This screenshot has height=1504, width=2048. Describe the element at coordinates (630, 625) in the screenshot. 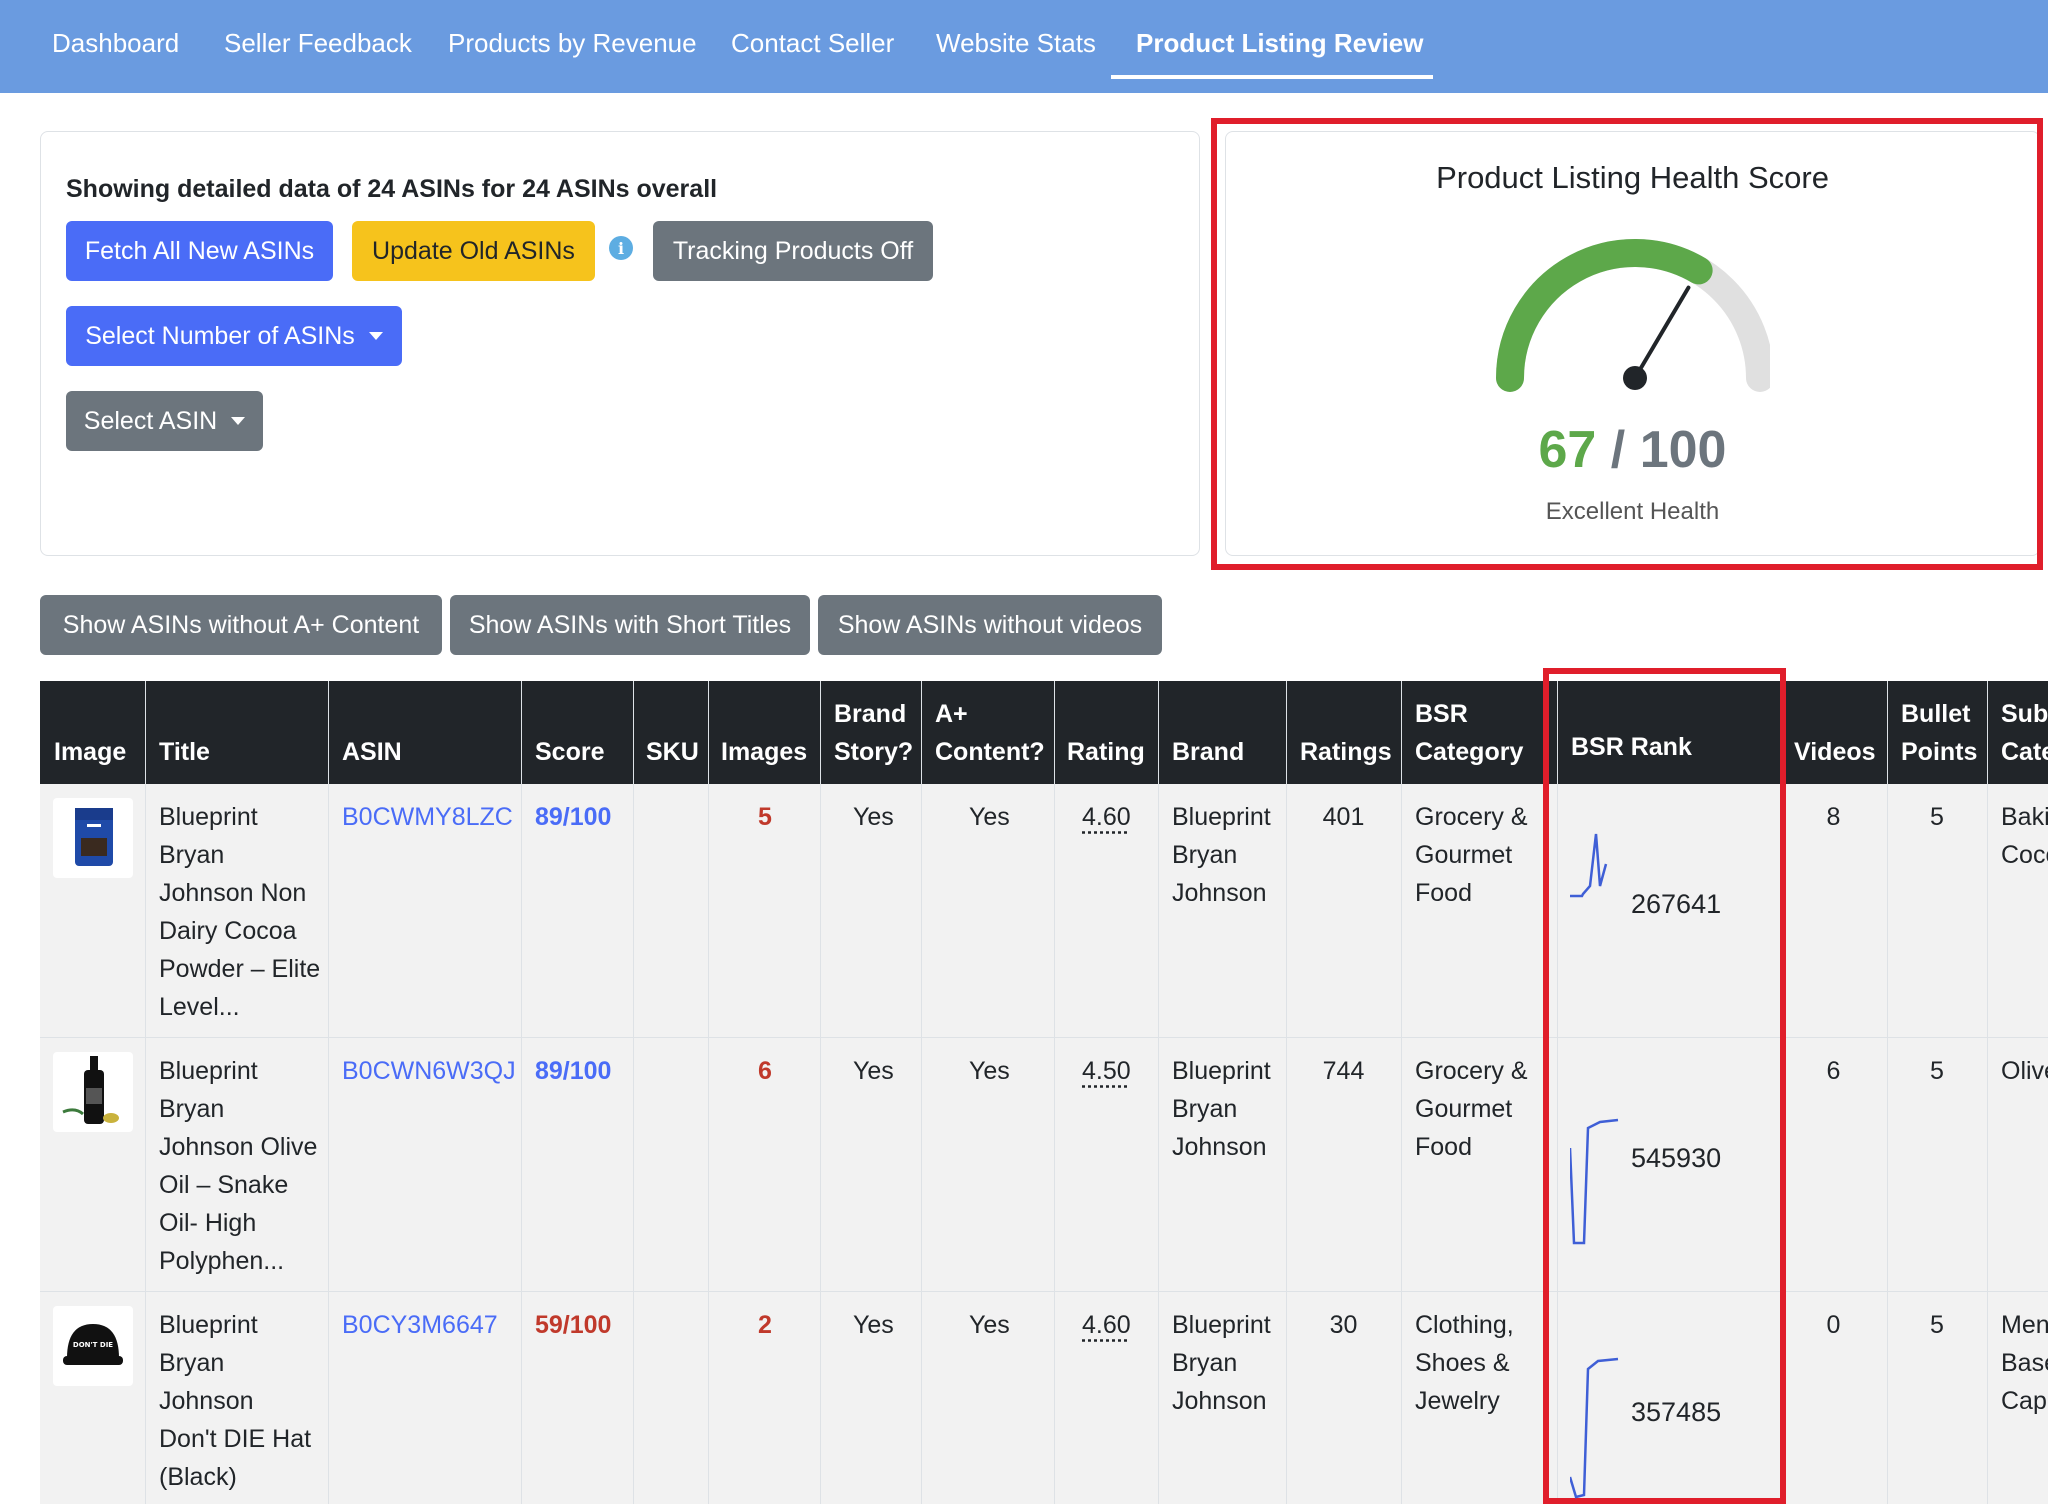

I see `filter-short-titles-button: Show ASINs with Short Titles` at that location.